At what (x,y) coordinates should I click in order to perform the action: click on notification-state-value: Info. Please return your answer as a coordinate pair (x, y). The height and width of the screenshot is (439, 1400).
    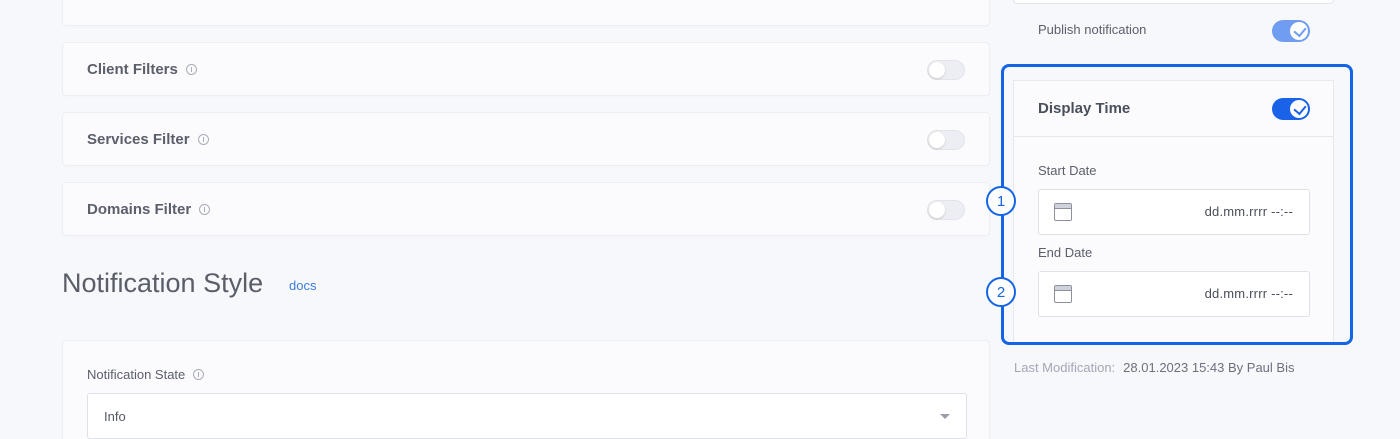
    Looking at the image, I should click on (115, 416).